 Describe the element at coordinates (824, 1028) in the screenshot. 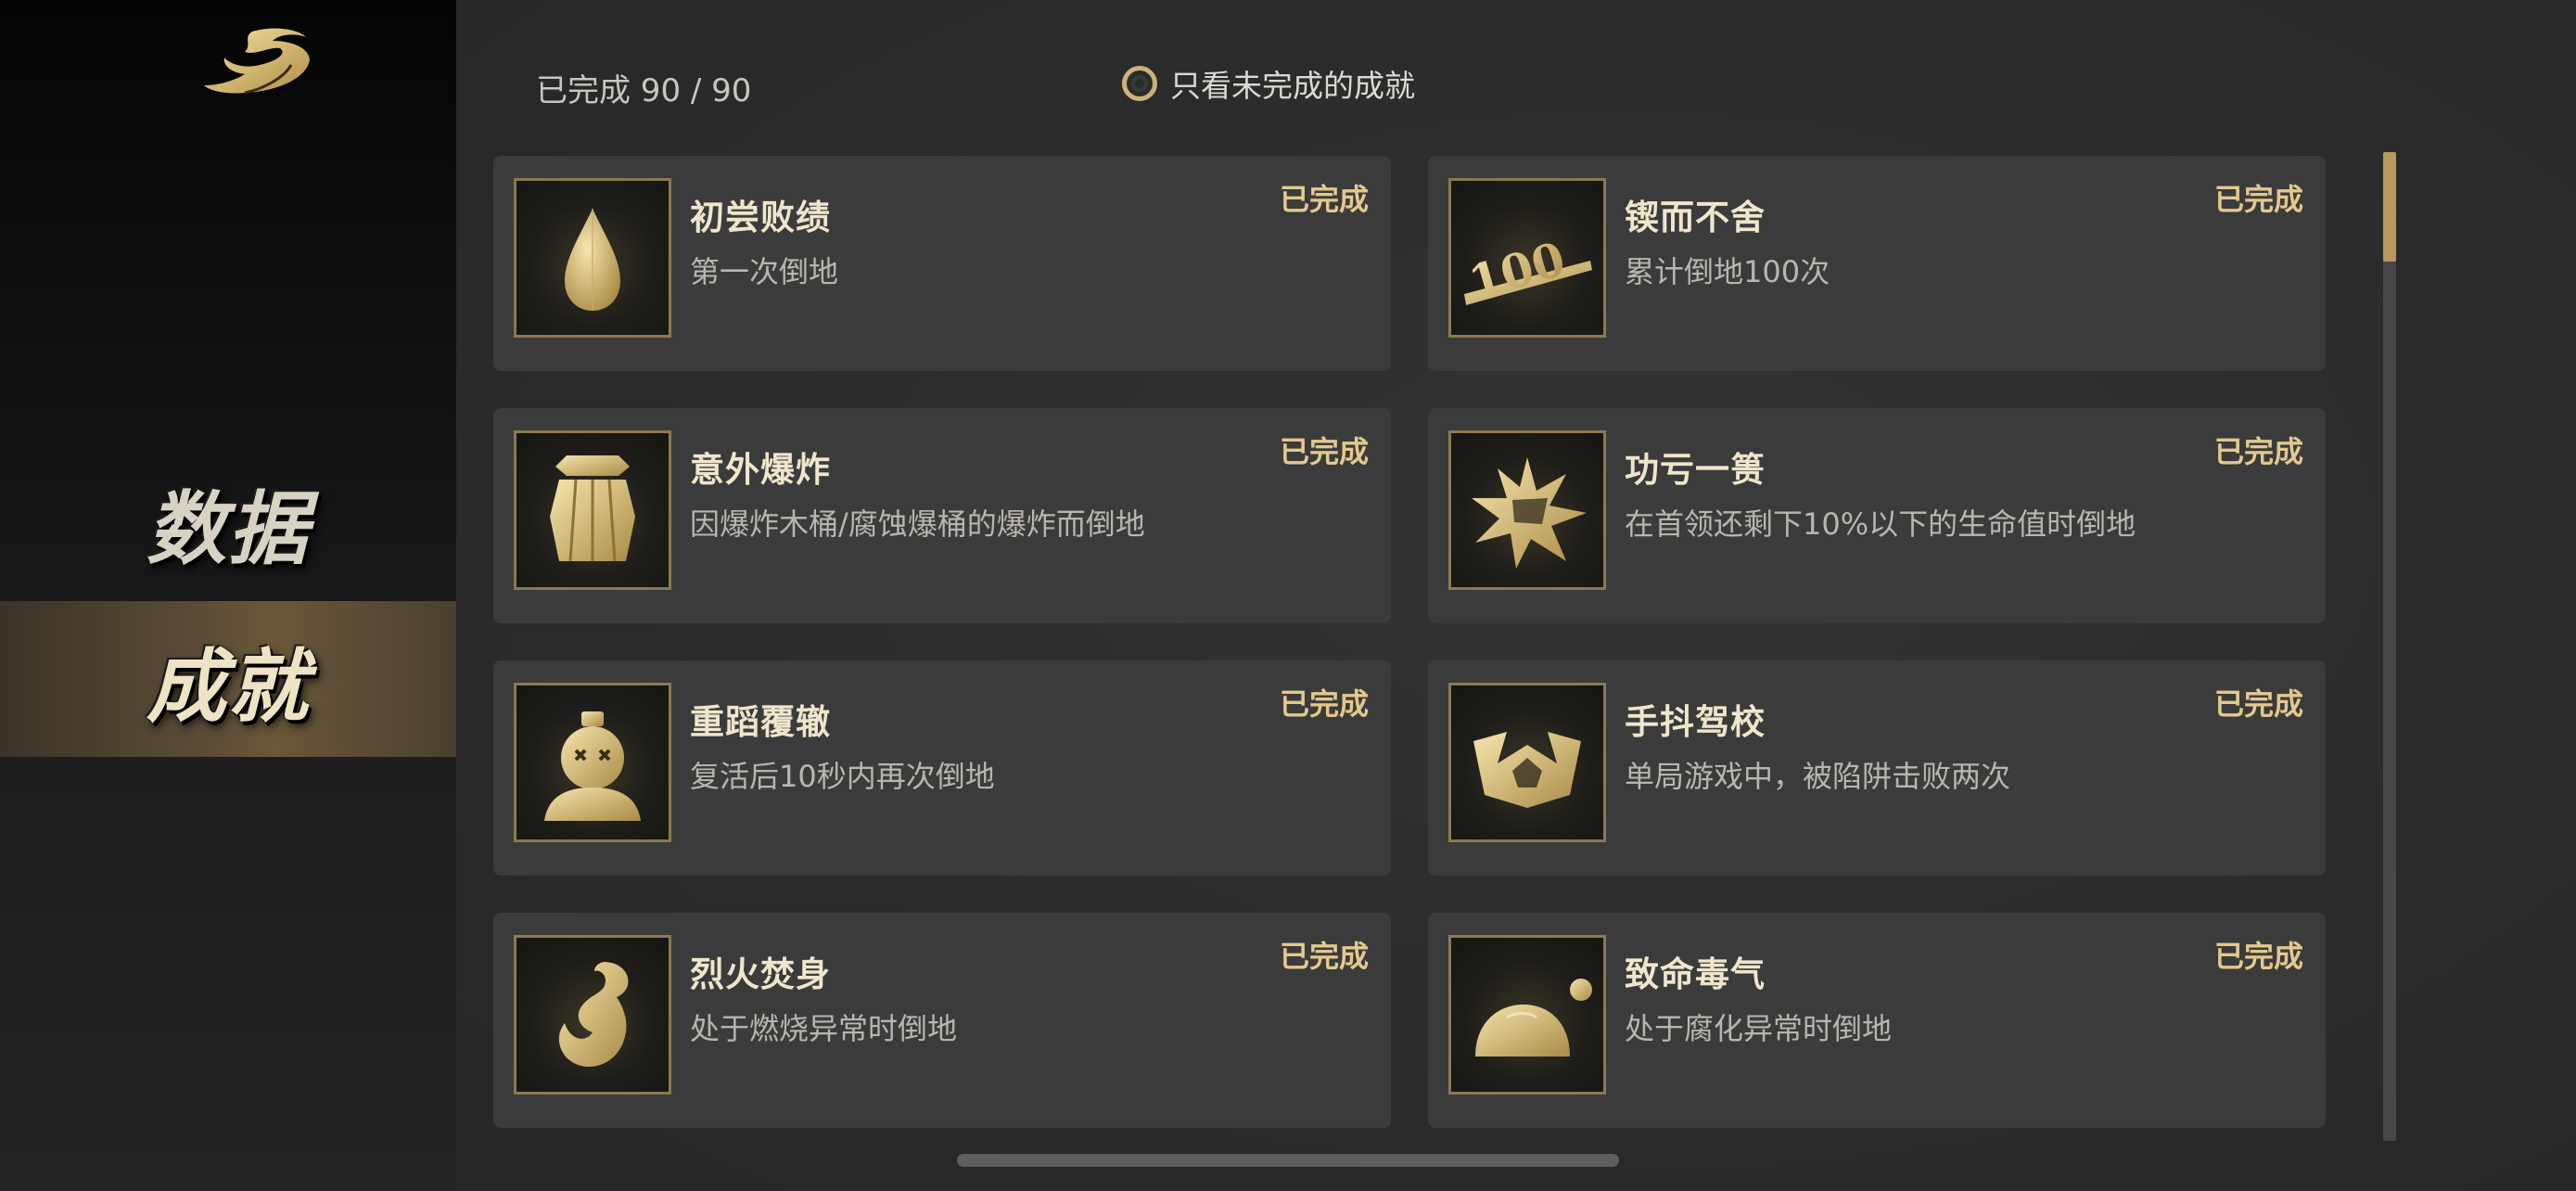

I see `achievement-desc: 处于燃烧异常时倒地` at that location.